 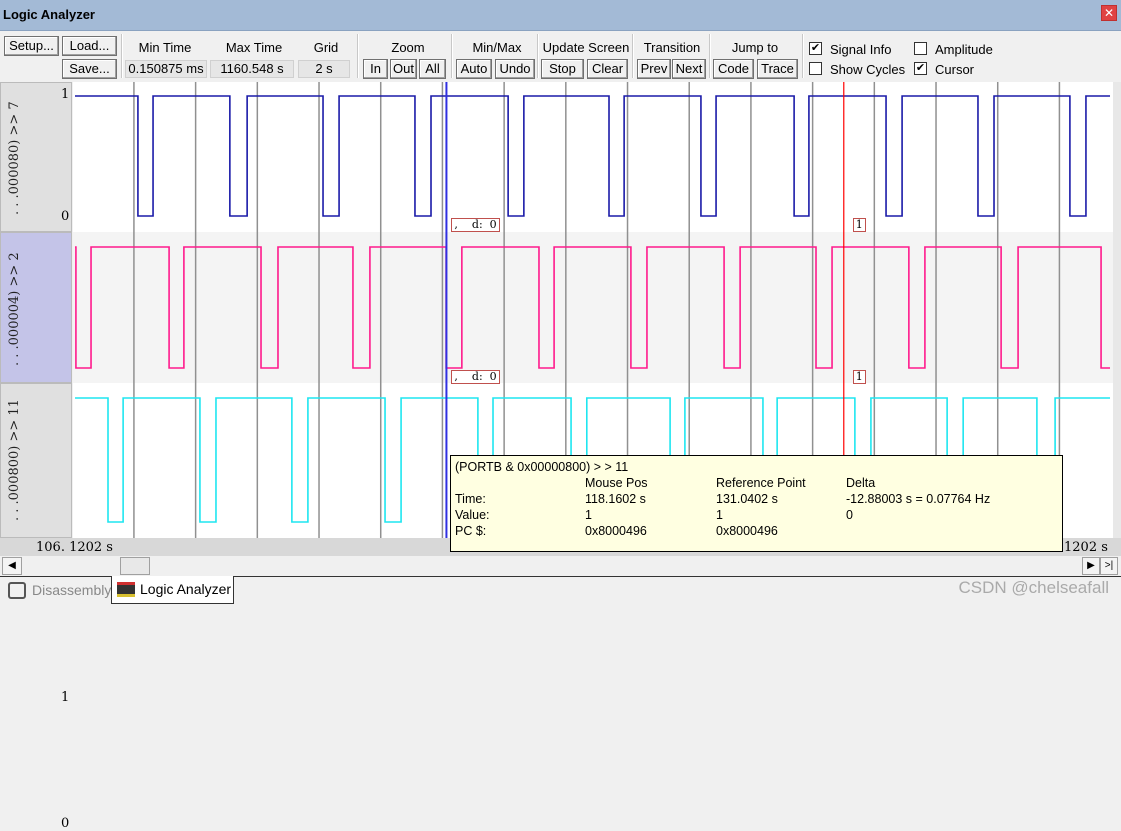 I want to click on signal-label: . . .000080) >> 7 1 0, so click(x=36, y=157).